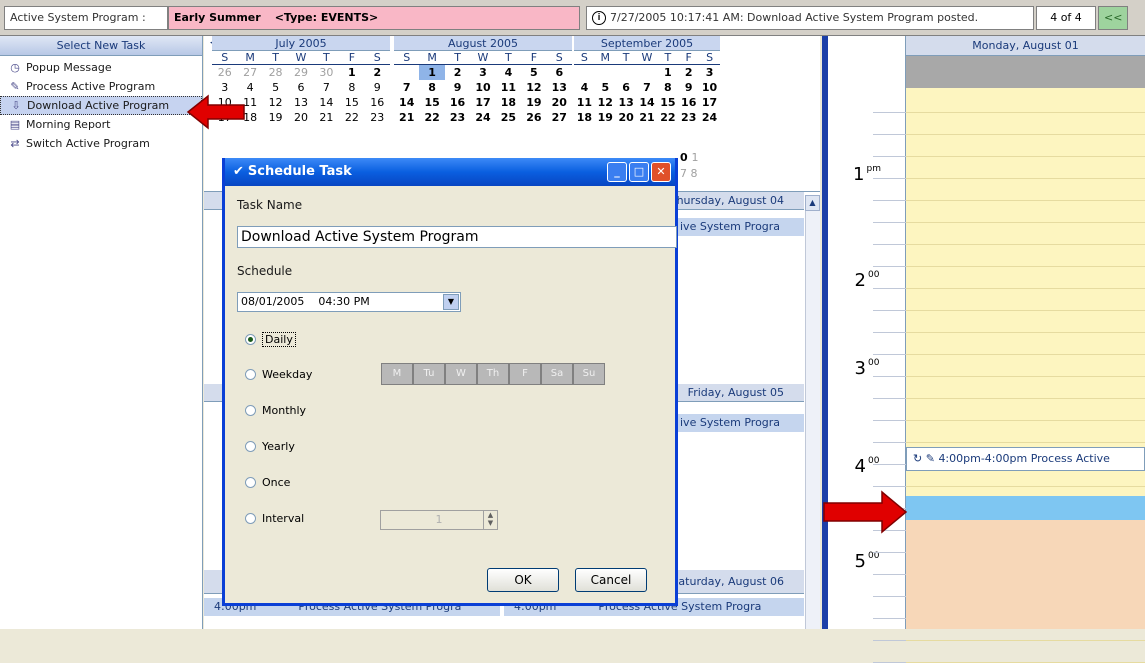 This screenshot has width=1145, height=663. What do you see at coordinates (300, 72) in the screenshot?
I see `calendar-day: 29` at bounding box center [300, 72].